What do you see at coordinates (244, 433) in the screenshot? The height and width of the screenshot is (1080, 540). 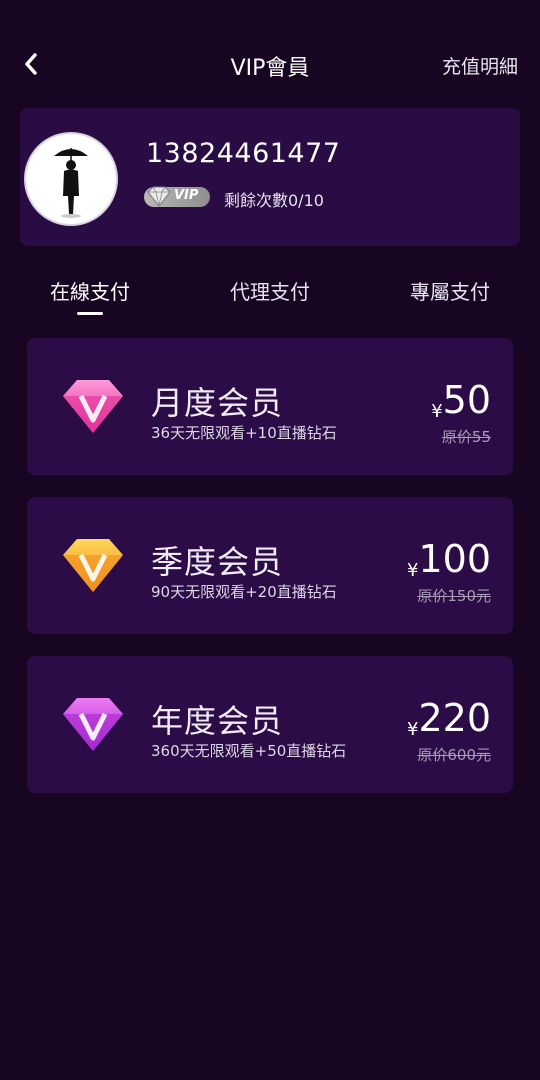 I see `plan-description: 36天无限观看+10直播钻石` at bounding box center [244, 433].